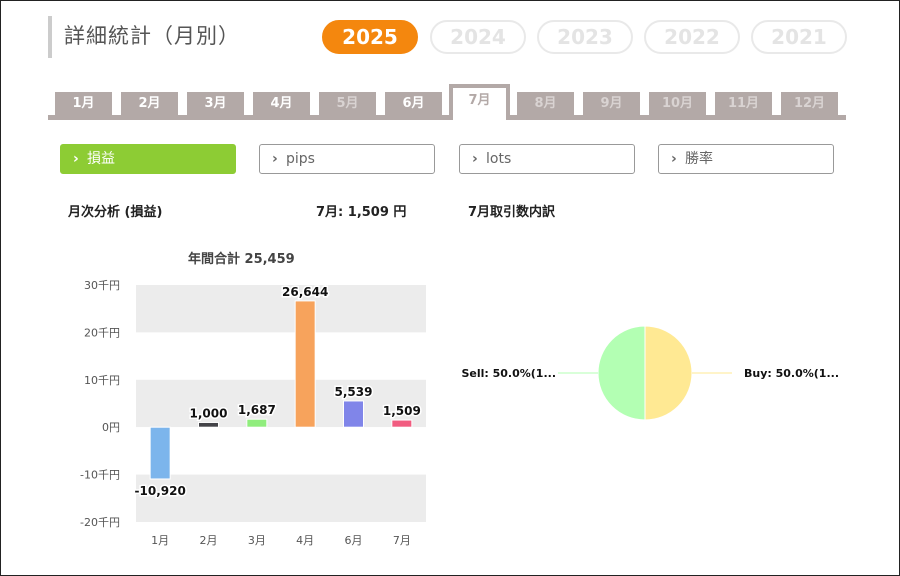 Image resolution: width=900 pixels, height=576 pixels. Describe the element at coordinates (148, 159) in the screenshot. I see `metric-button-profit-loss: › 損益` at that location.